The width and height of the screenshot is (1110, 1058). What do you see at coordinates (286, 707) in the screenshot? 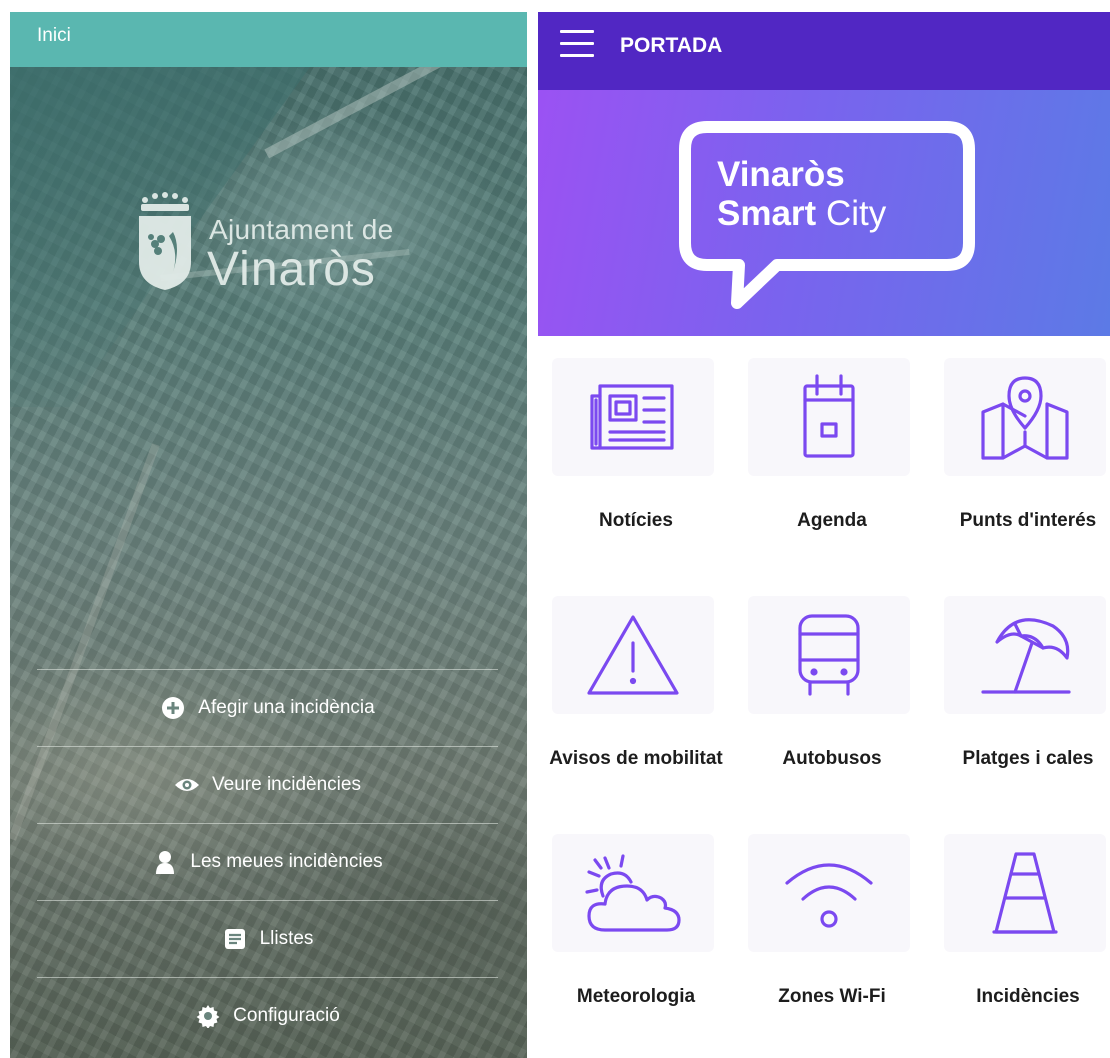
I see `menu-label: Afegir una incidència` at bounding box center [286, 707].